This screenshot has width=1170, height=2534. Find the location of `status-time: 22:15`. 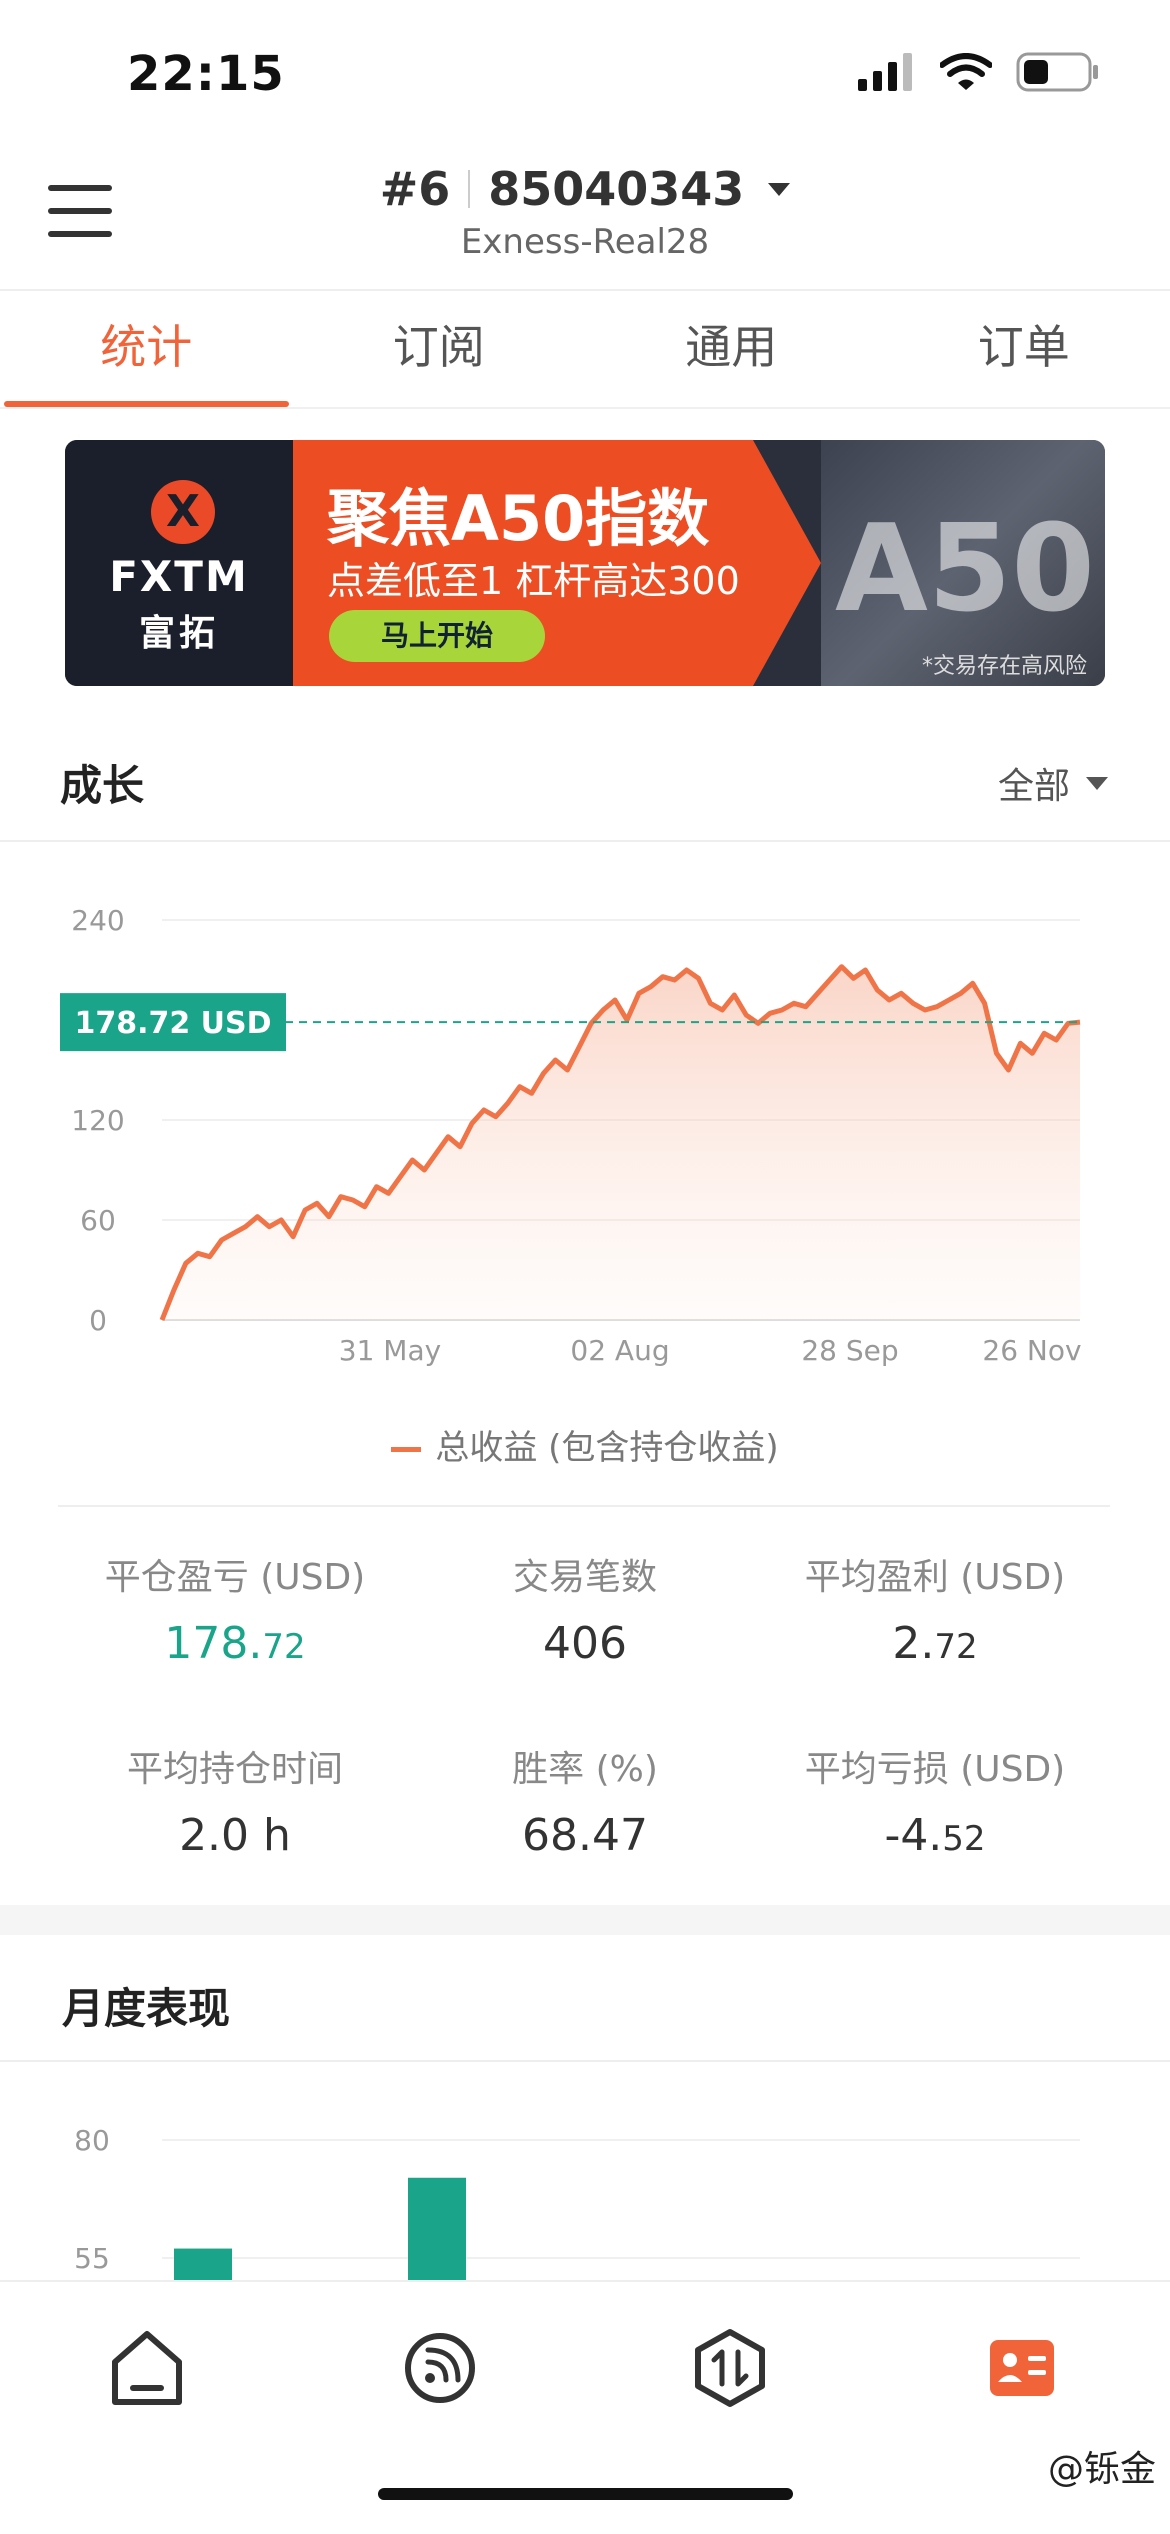

status-time: 22:15 is located at coordinates (206, 74).